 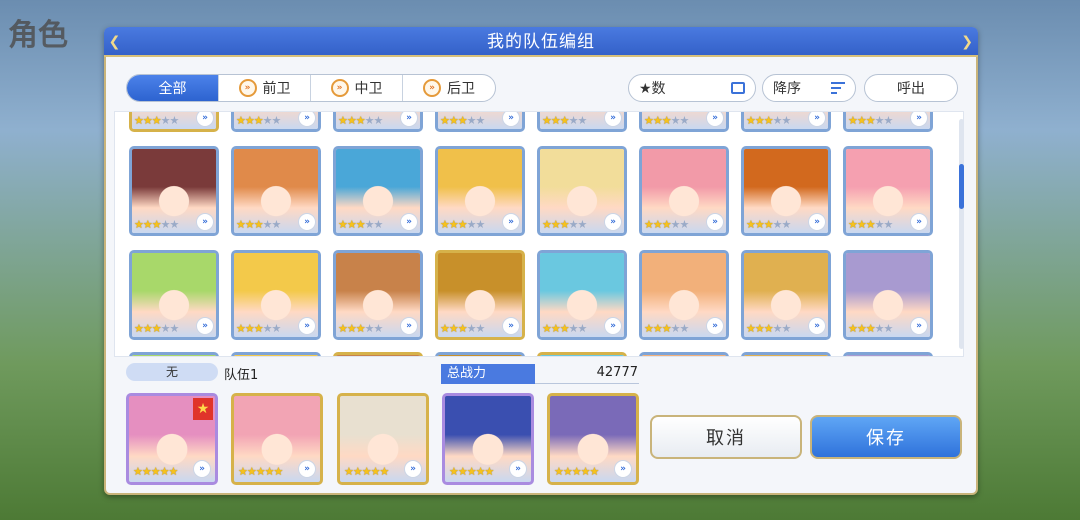 I want to click on sort-key-selector: ★数, so click(x=692, y=88).